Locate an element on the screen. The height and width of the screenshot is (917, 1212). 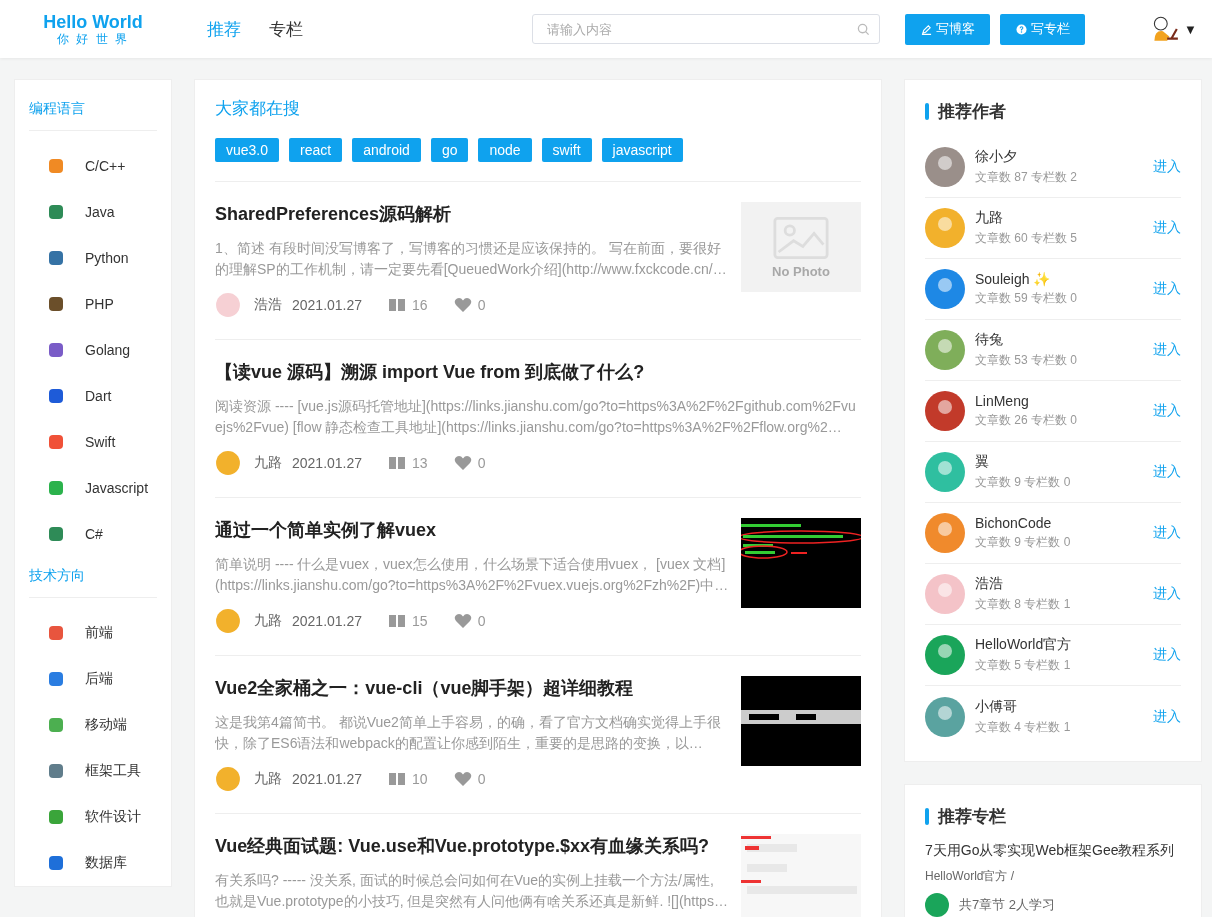
author-name: 待兔 is located at coordinates (1059, 340).